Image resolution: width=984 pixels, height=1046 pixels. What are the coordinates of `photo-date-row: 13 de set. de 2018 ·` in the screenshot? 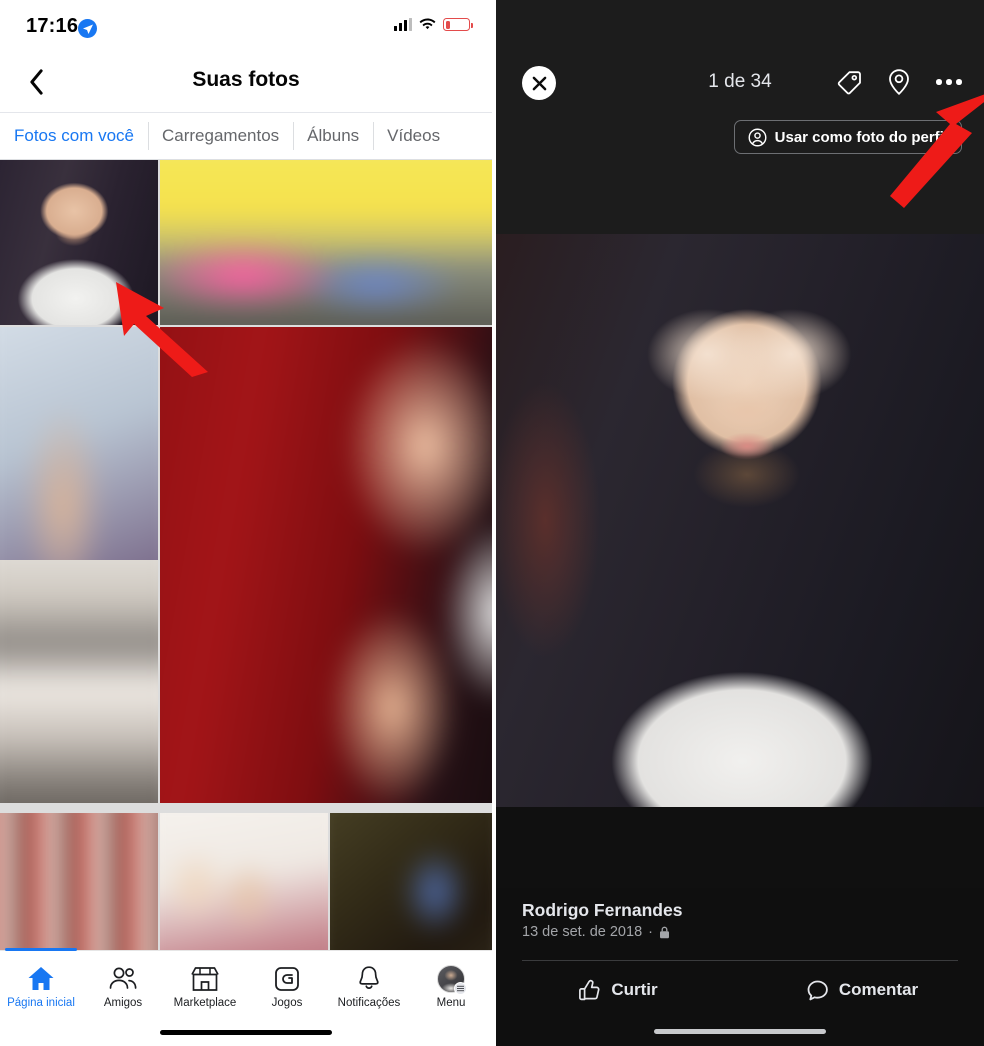 It's located at (596, 932).